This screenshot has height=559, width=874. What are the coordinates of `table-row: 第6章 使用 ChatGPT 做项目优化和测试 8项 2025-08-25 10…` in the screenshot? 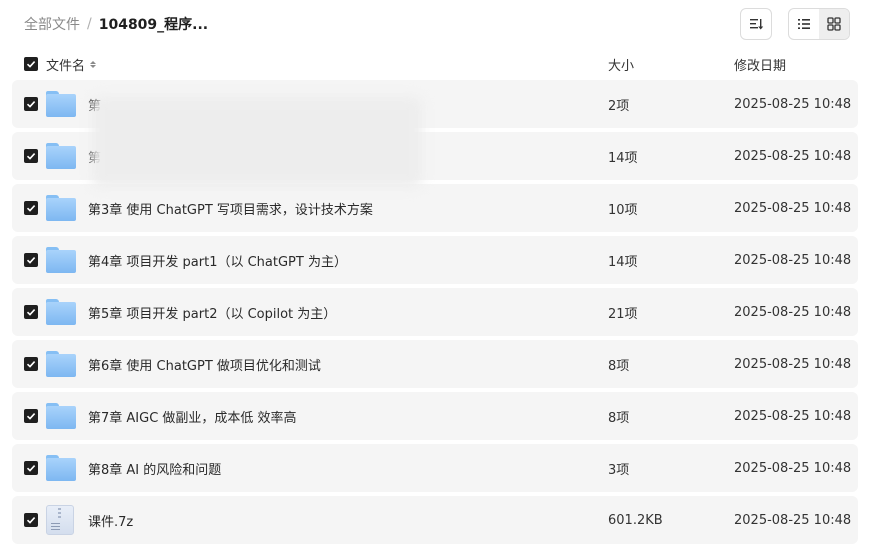 It's located at (435, 364).